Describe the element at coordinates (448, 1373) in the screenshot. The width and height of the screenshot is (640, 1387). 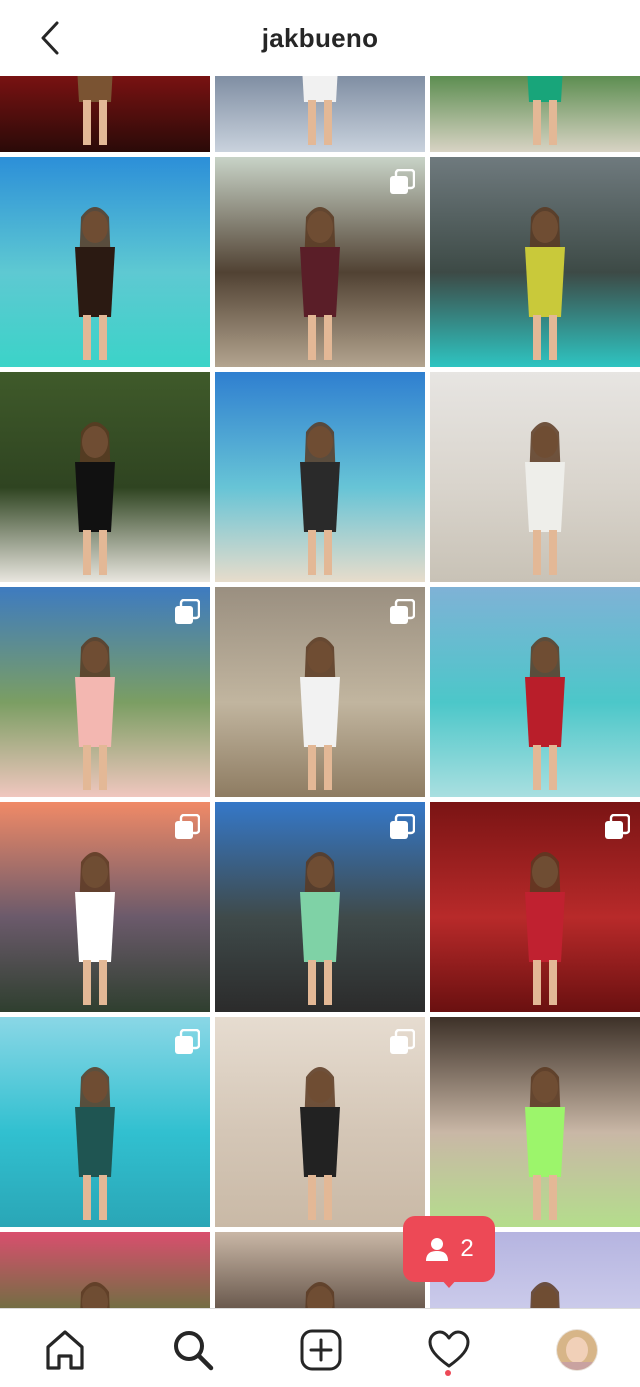
I see `activity-indicator-dot` at that location.